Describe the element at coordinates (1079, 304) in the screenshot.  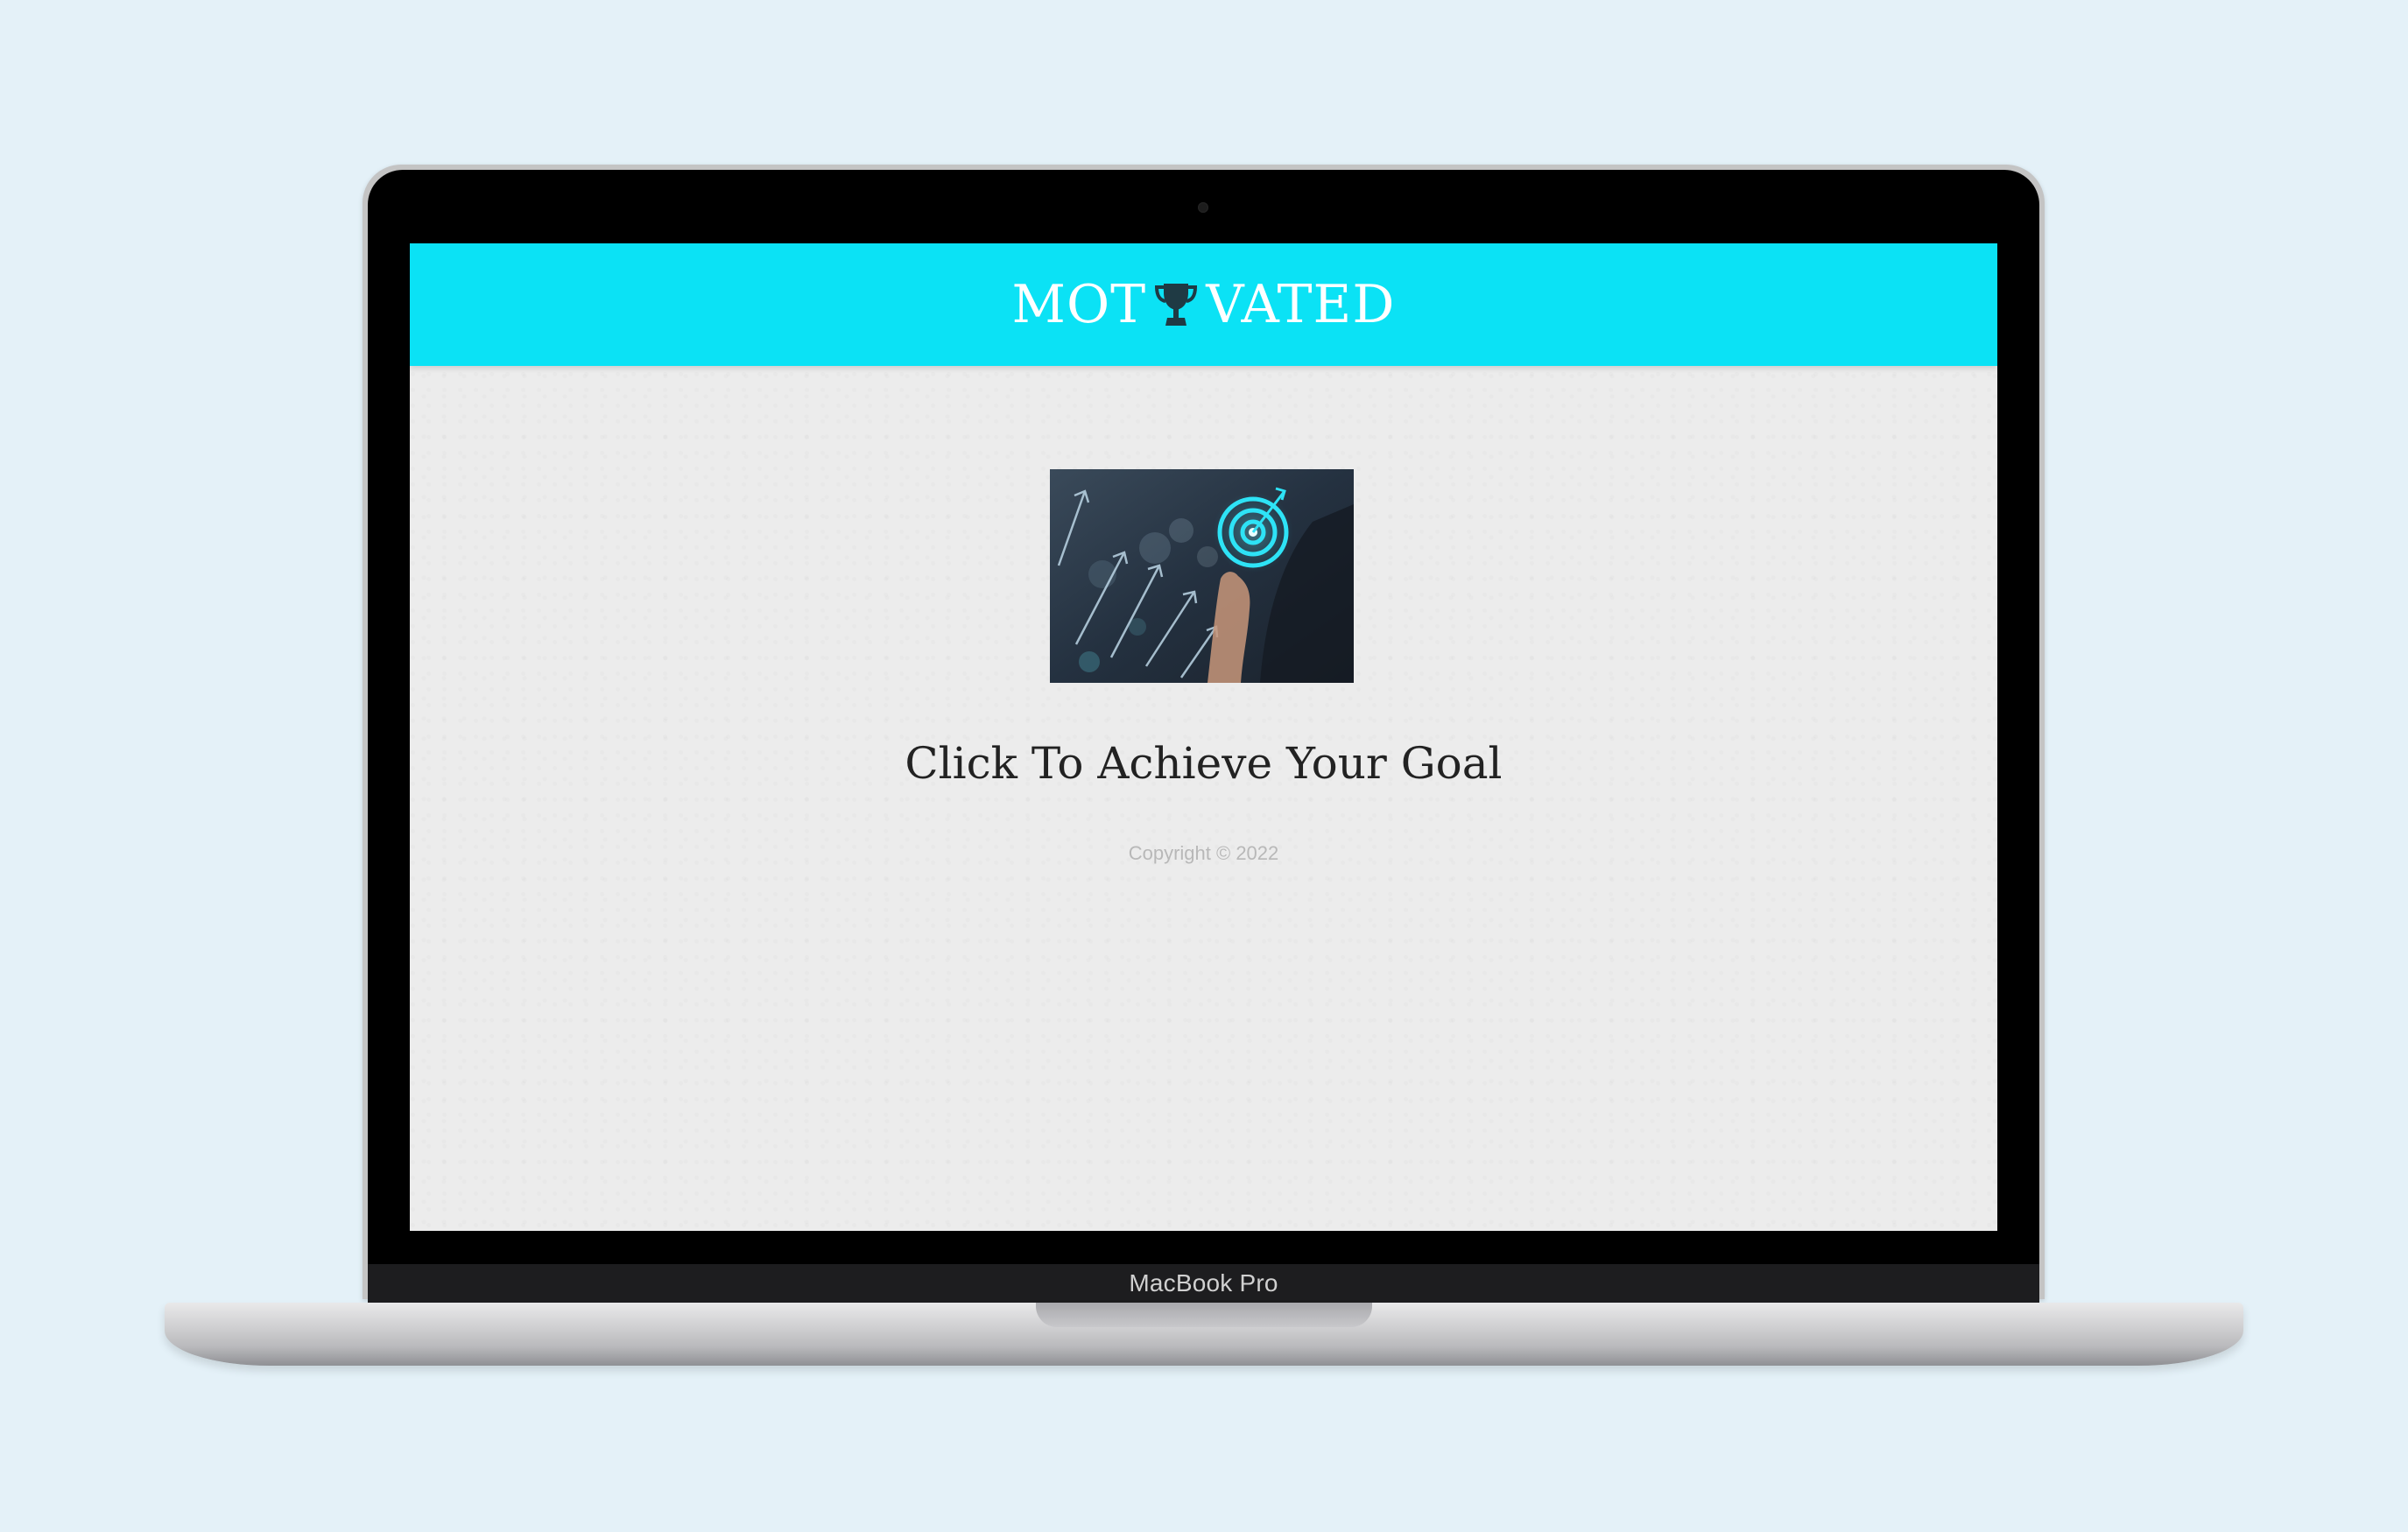
I see `logo-text-left: MOT` at that location.